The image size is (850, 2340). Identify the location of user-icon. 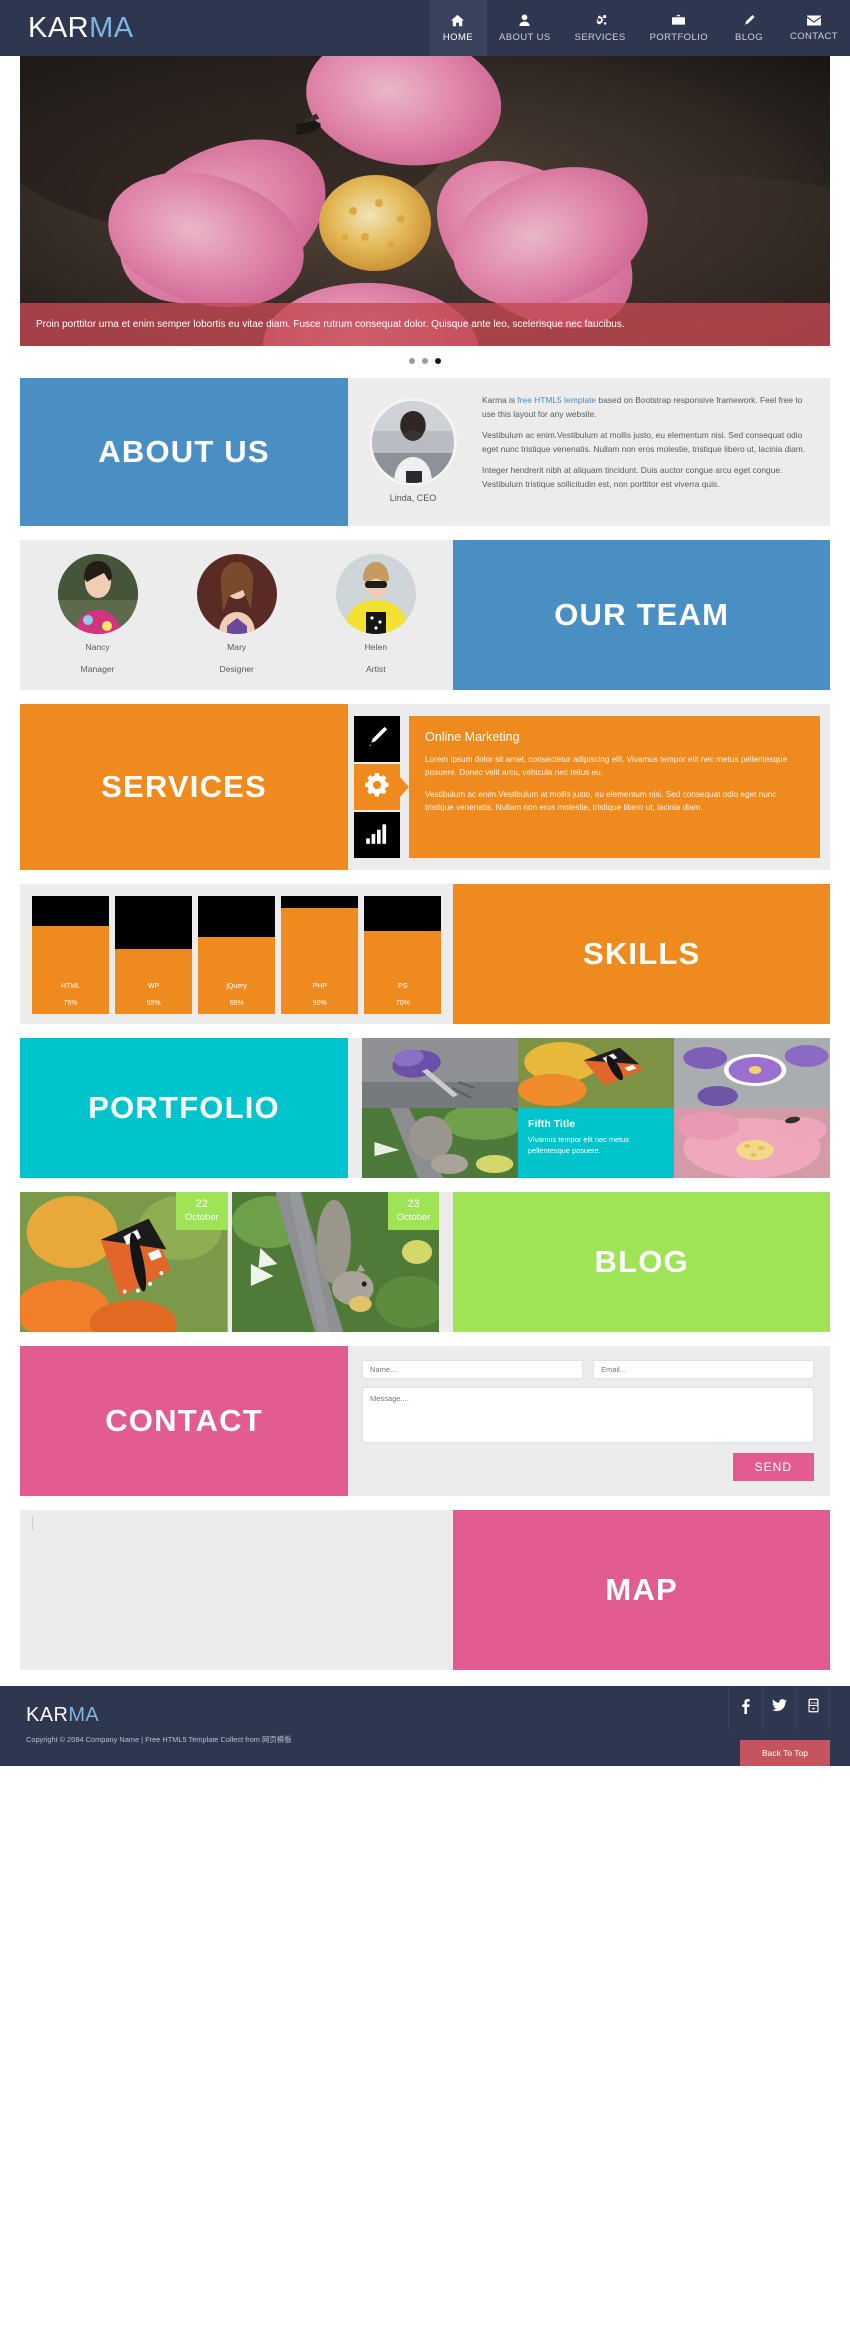
(524, 20).